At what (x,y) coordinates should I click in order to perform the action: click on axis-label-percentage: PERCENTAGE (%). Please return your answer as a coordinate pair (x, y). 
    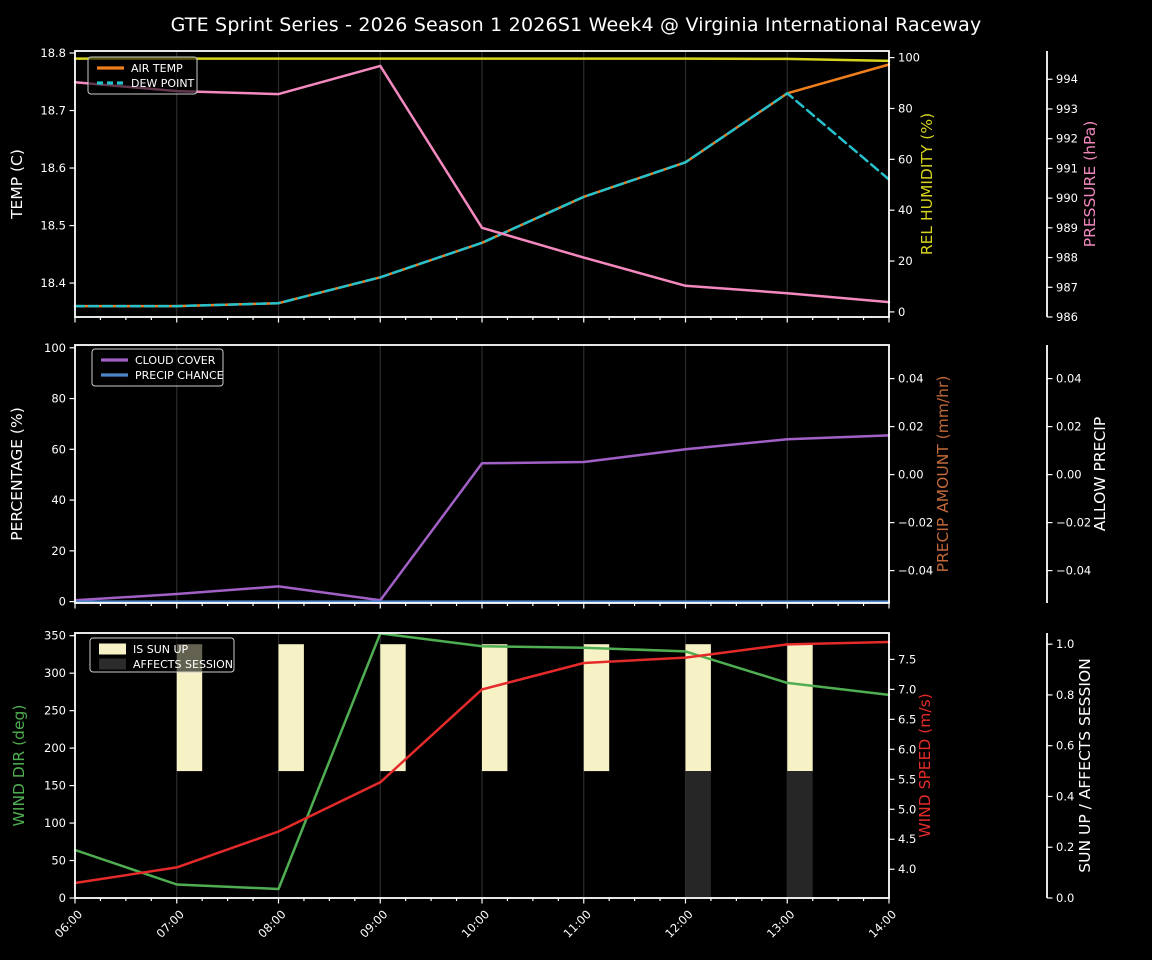
    Looking at the image, I should click on (17, 474).